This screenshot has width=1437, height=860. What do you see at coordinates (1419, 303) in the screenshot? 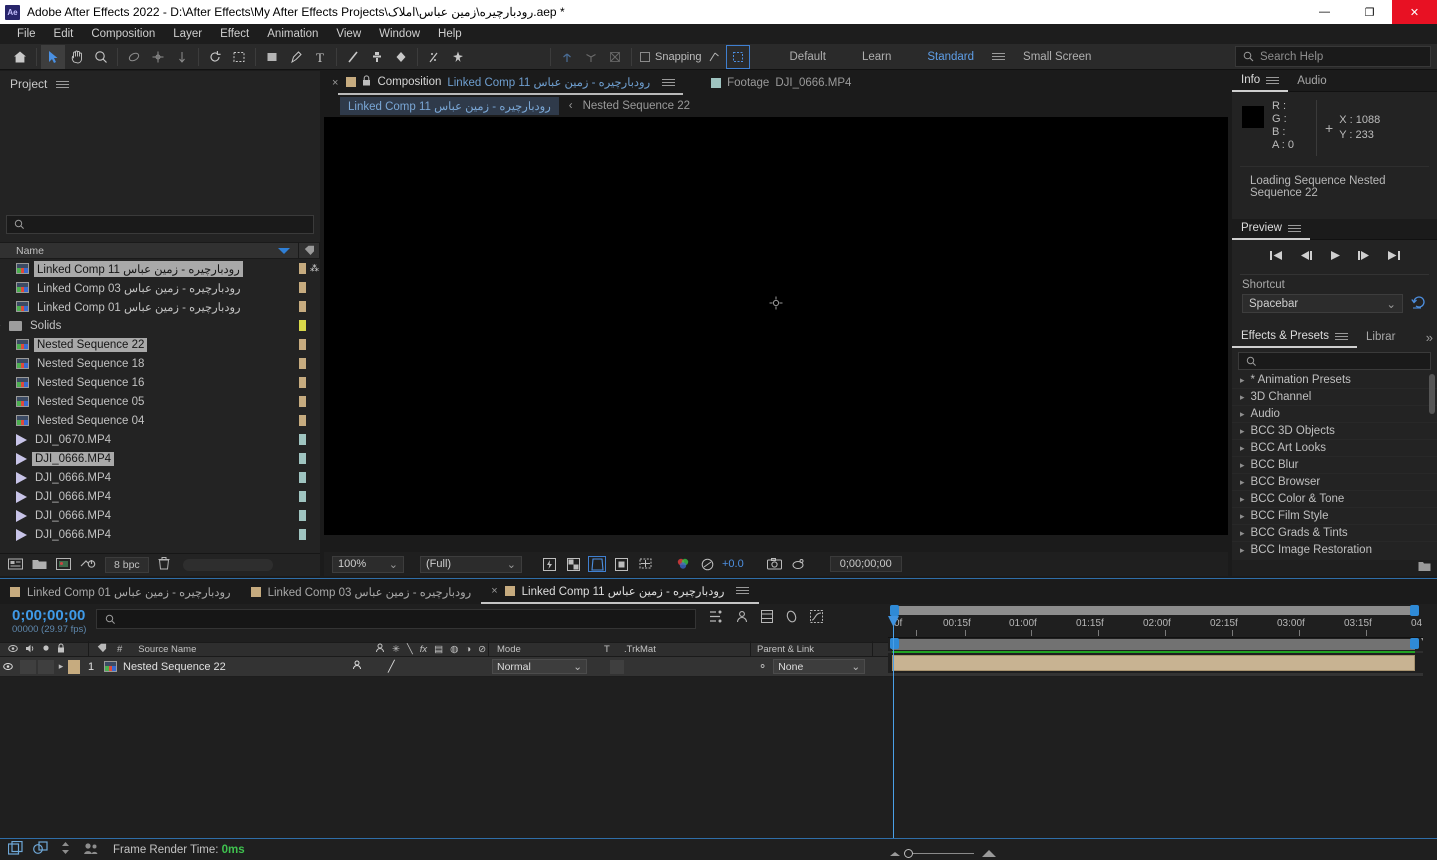
I see `reset-shortcut-icon` at bounding box center [1419, 303].